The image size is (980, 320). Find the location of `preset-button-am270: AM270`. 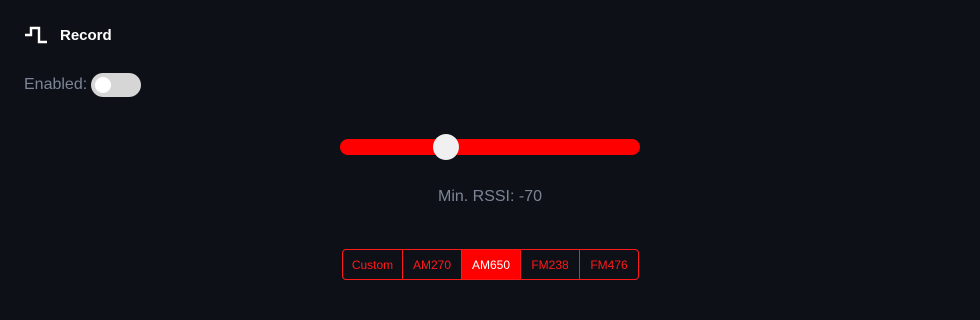

preset-button-am270: AM270 is located at coordinates (431, 264).